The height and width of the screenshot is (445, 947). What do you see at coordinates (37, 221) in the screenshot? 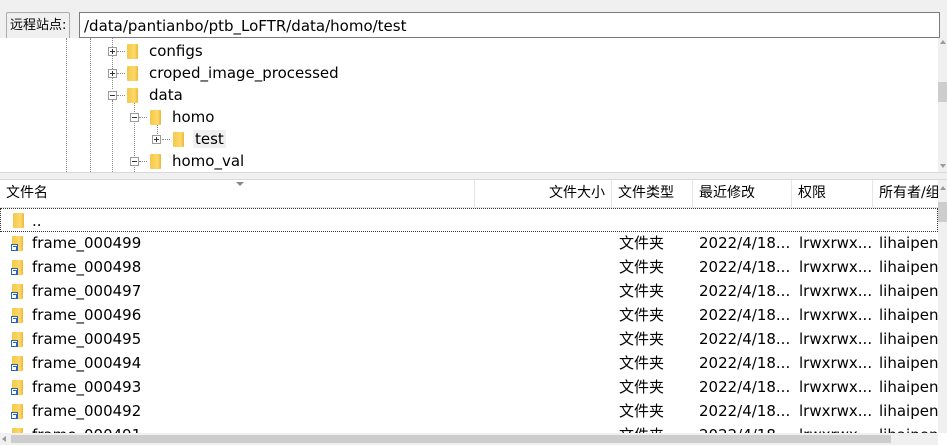
I see `parent-directory-label: ..` at bounding box center [37, 221].